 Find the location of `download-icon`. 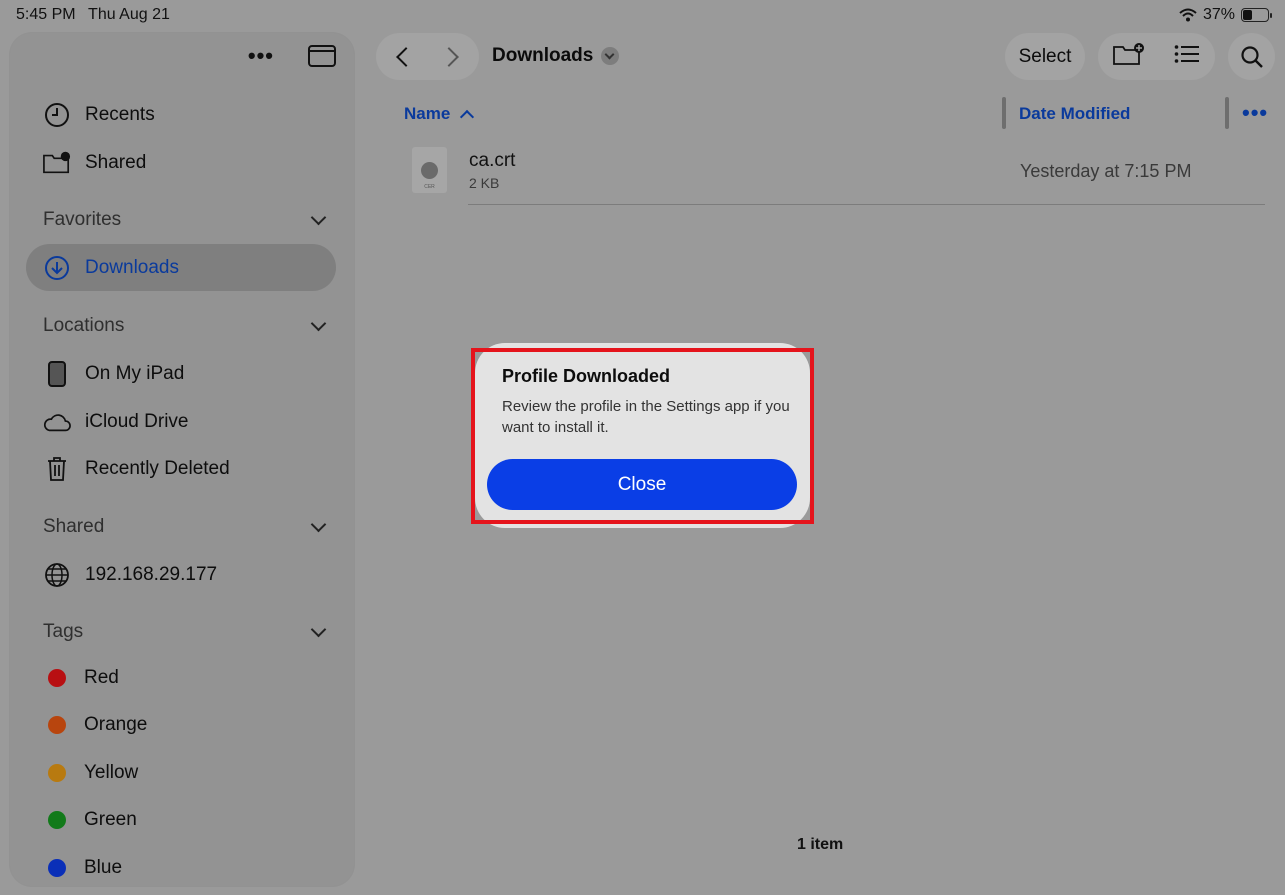

download-icon is located at coordinates (57, 268).